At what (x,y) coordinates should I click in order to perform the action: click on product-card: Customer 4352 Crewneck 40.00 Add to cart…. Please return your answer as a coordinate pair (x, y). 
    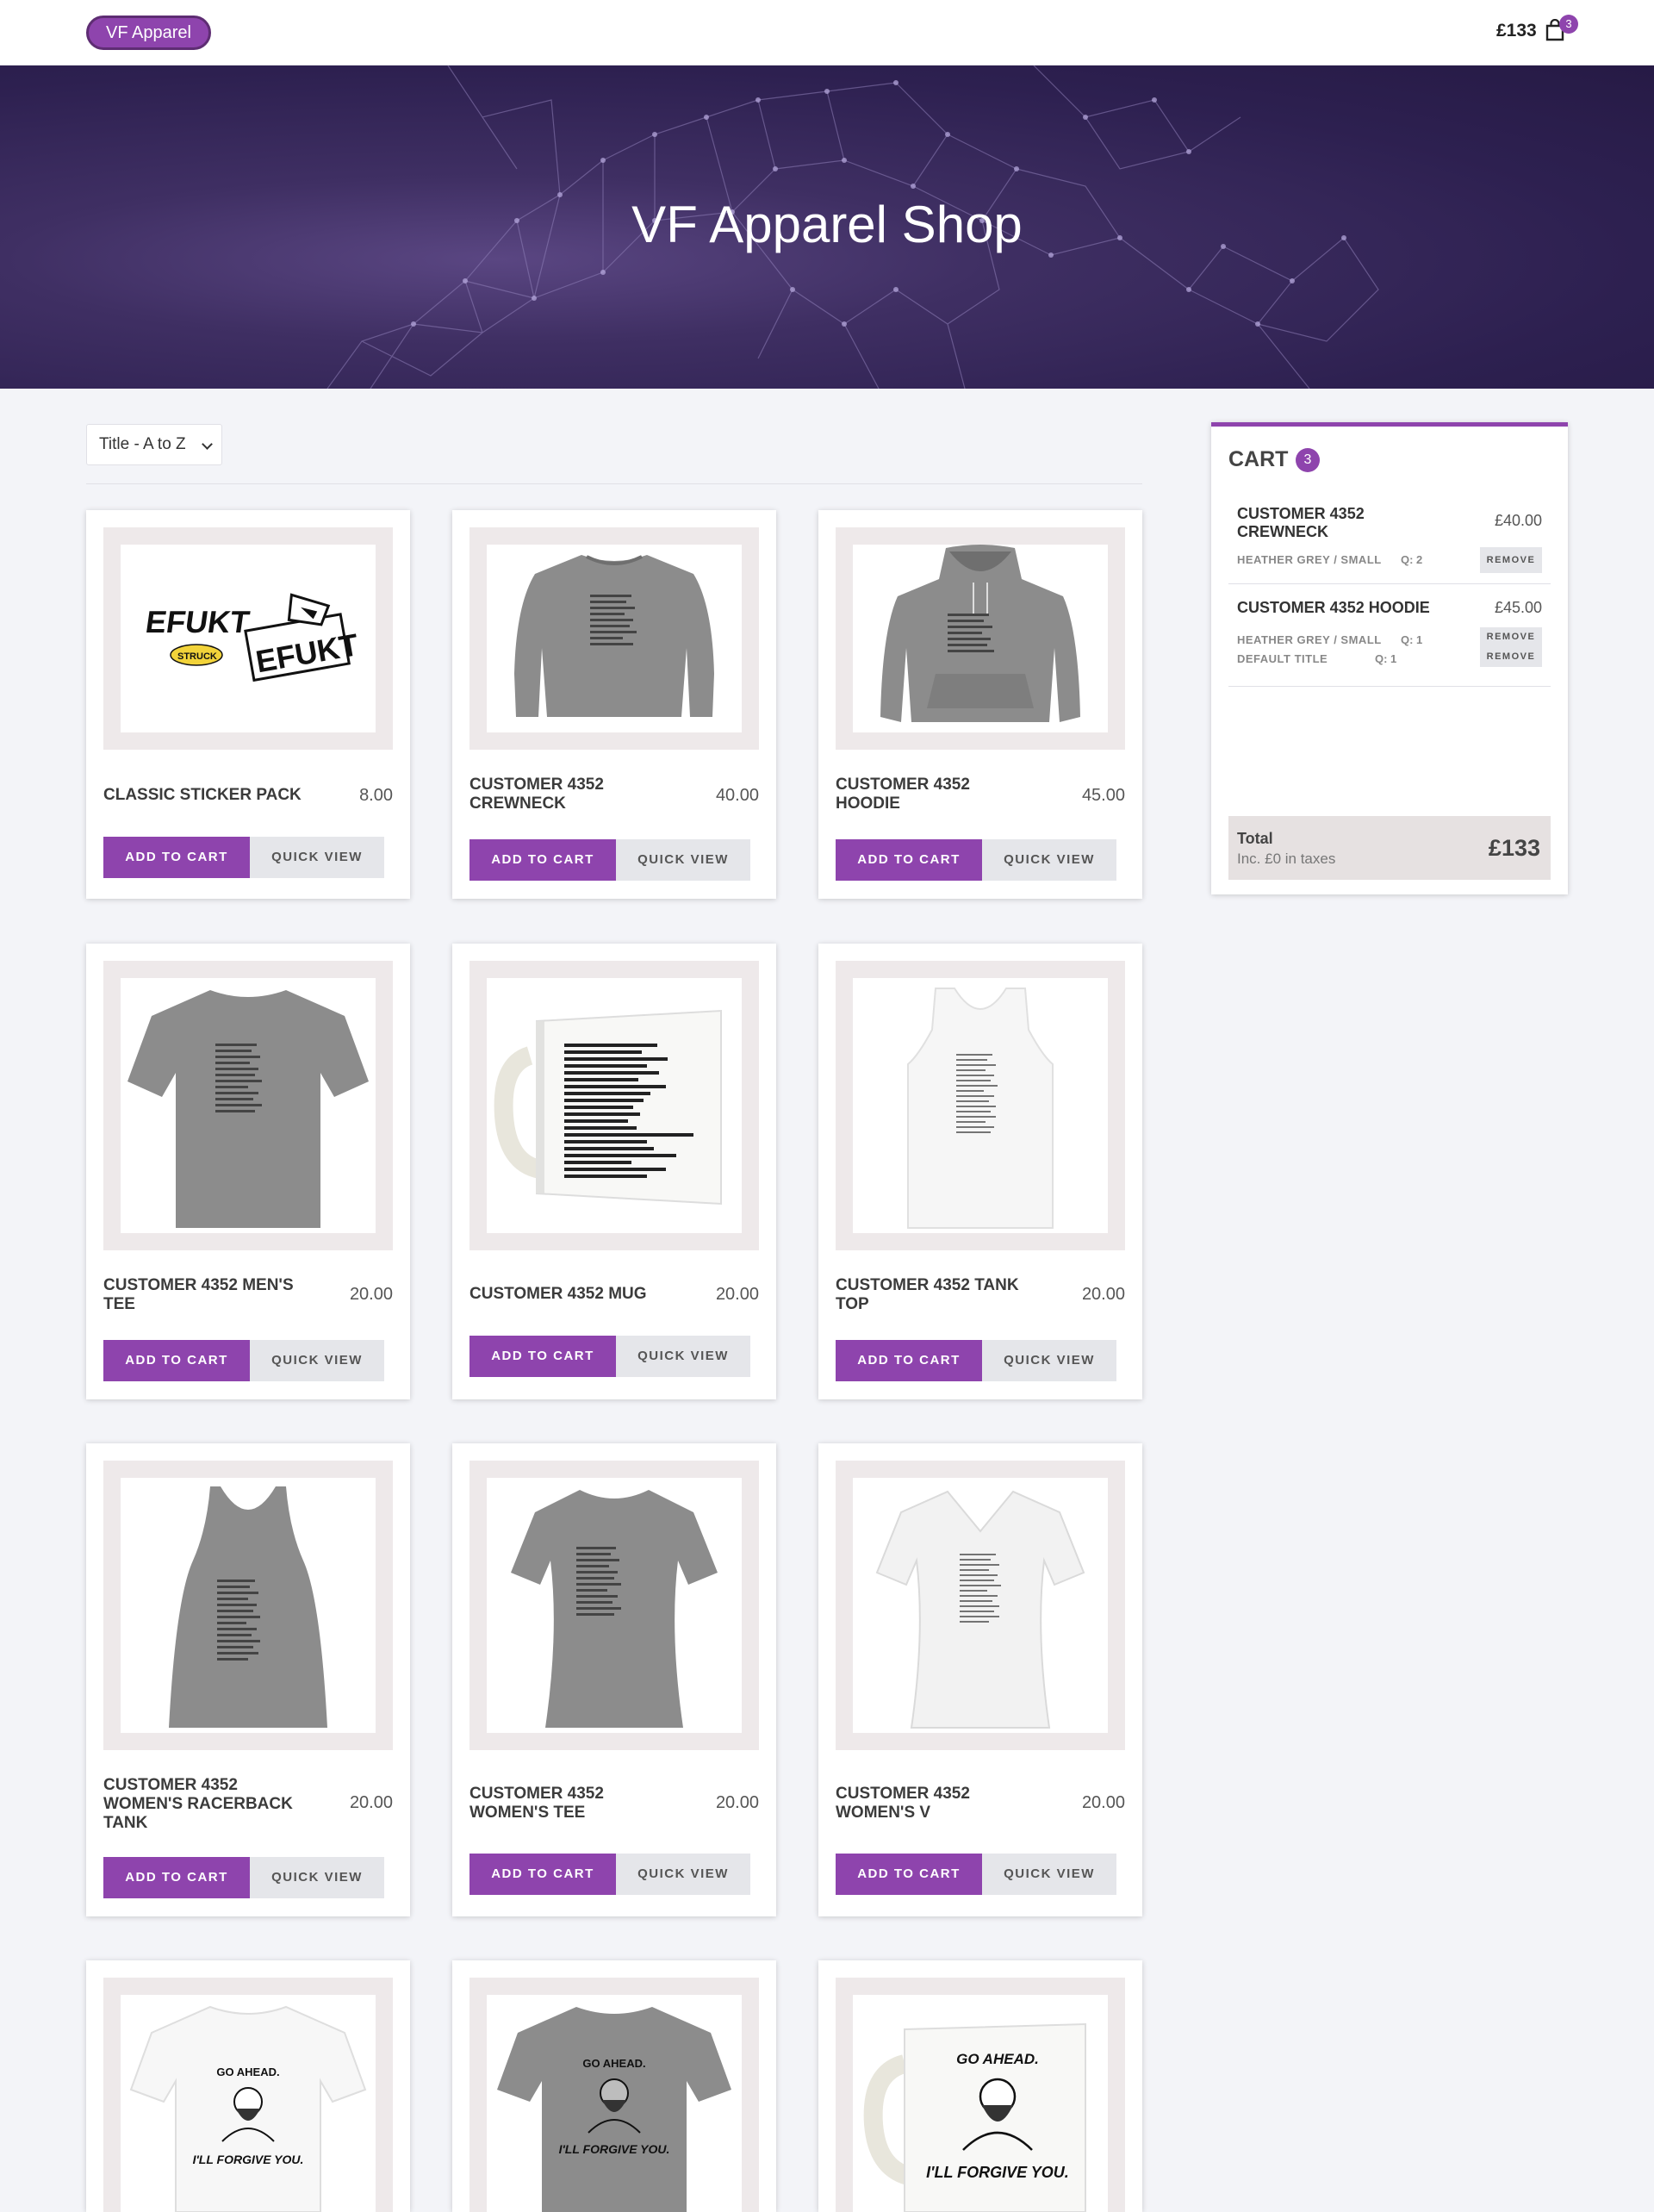
    Looking at the image, I should click on (614, 704).